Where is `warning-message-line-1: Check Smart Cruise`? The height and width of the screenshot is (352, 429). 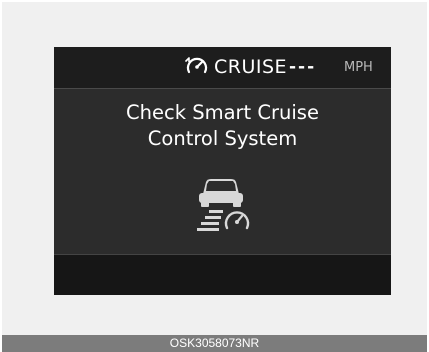 warning-message-line-1: Check Smart Cruise is located at coordinates (222, 112).